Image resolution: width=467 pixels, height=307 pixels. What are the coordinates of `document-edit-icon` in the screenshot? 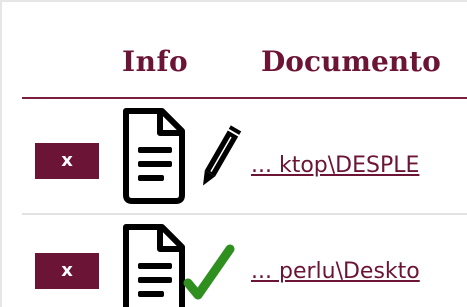 It's located at (180, 157).